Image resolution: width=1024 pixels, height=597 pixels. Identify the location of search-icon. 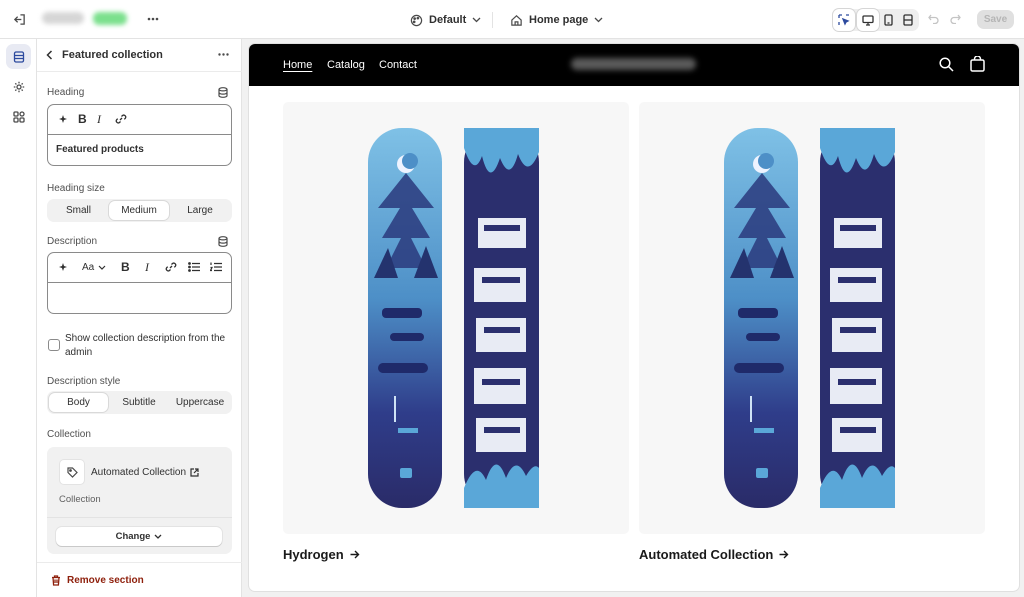
(946, 64).